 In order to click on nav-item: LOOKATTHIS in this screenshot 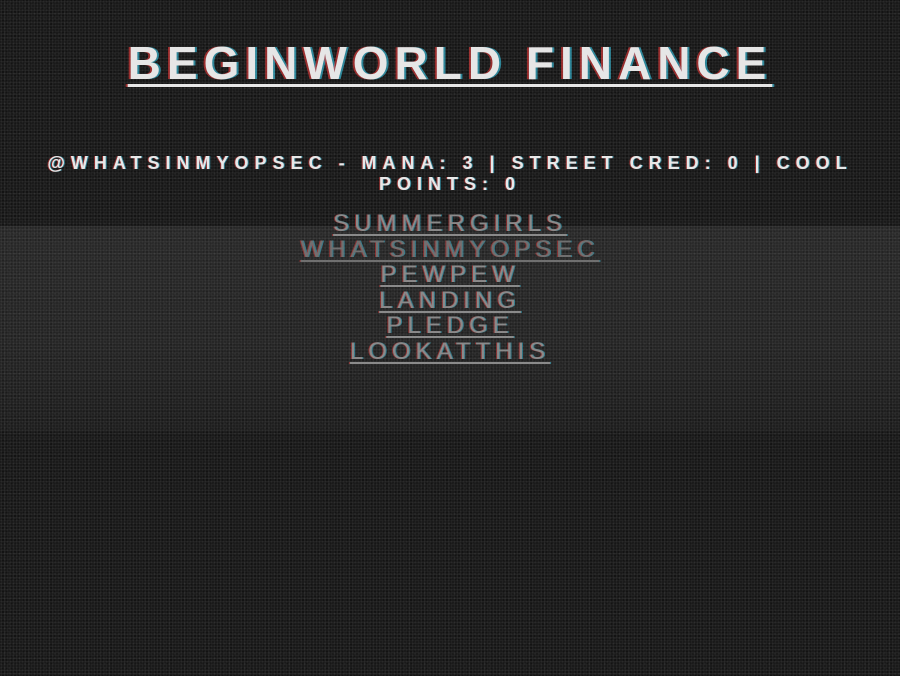, I will do `click(450, 352)`.